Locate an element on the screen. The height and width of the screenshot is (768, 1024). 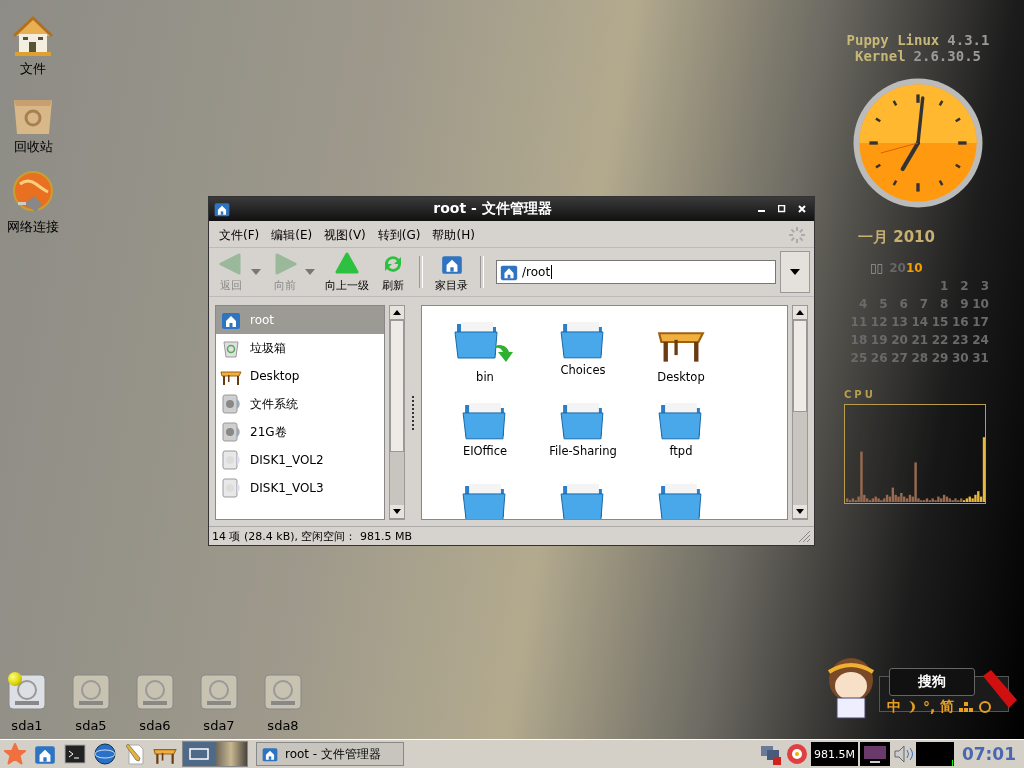
drive-label: sda1 is located at coordinates (27, 725).